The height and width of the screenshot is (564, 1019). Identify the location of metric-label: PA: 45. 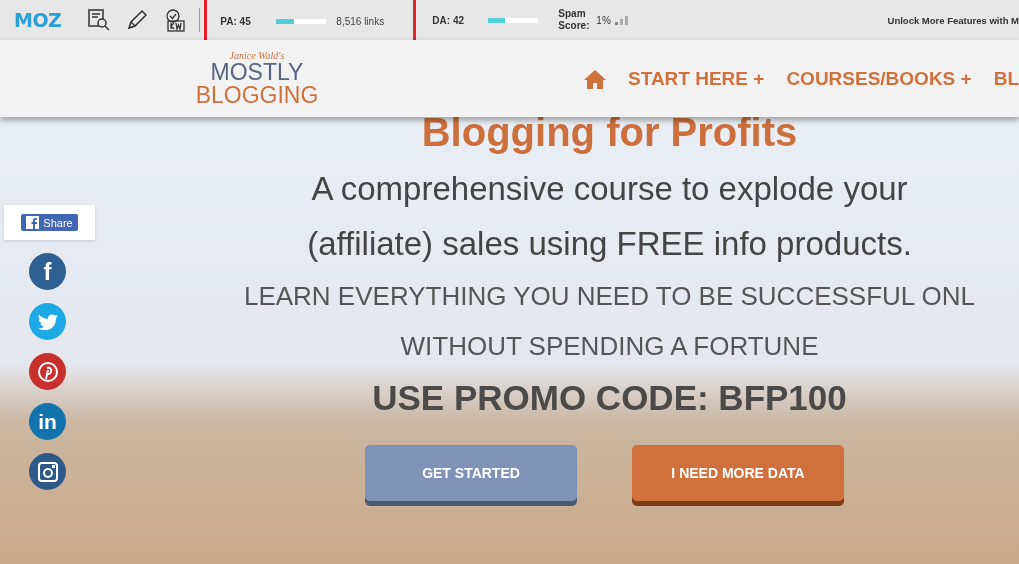
(236, 21).